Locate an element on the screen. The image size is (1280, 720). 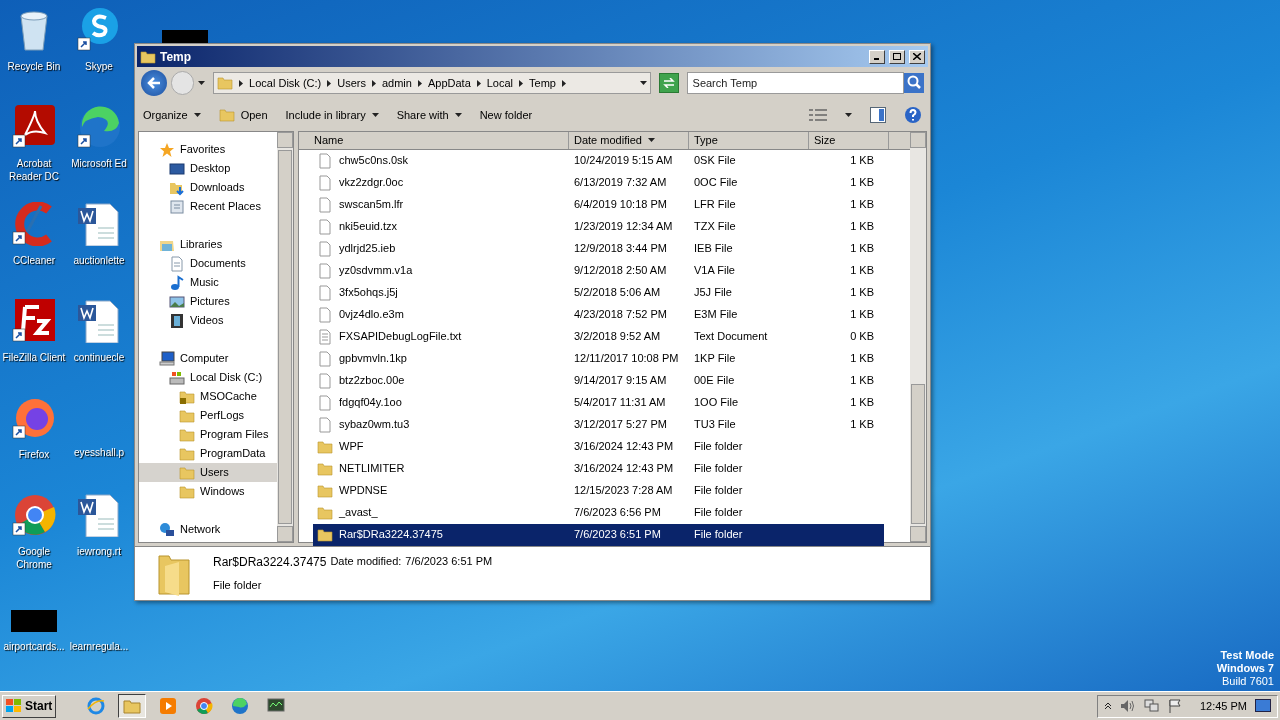
chevron-up-icon is located at coordinates (1107, 706).